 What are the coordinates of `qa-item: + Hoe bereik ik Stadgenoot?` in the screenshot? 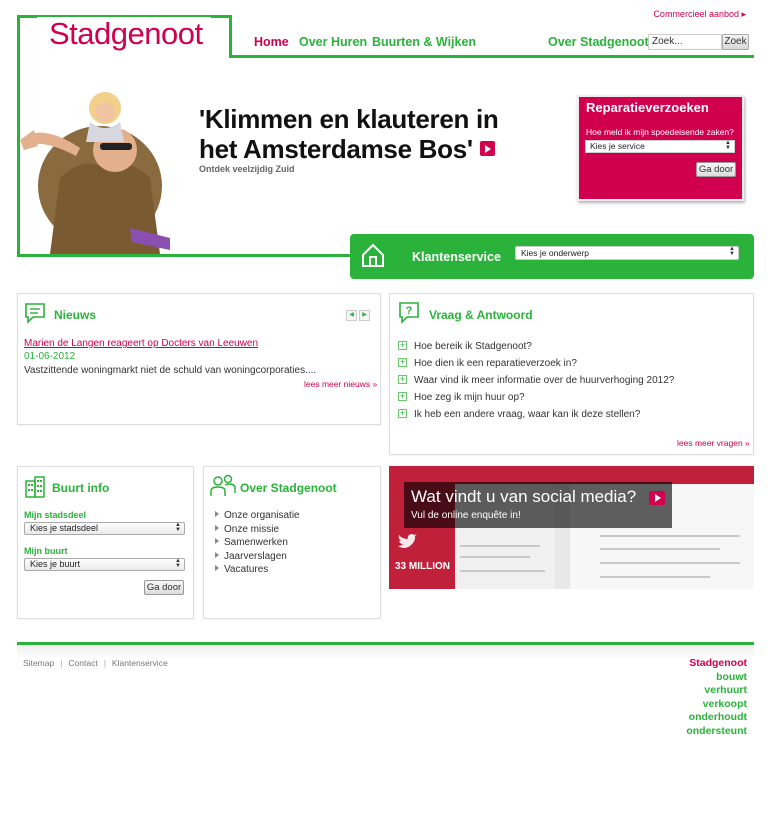 It's located at (465, 345).